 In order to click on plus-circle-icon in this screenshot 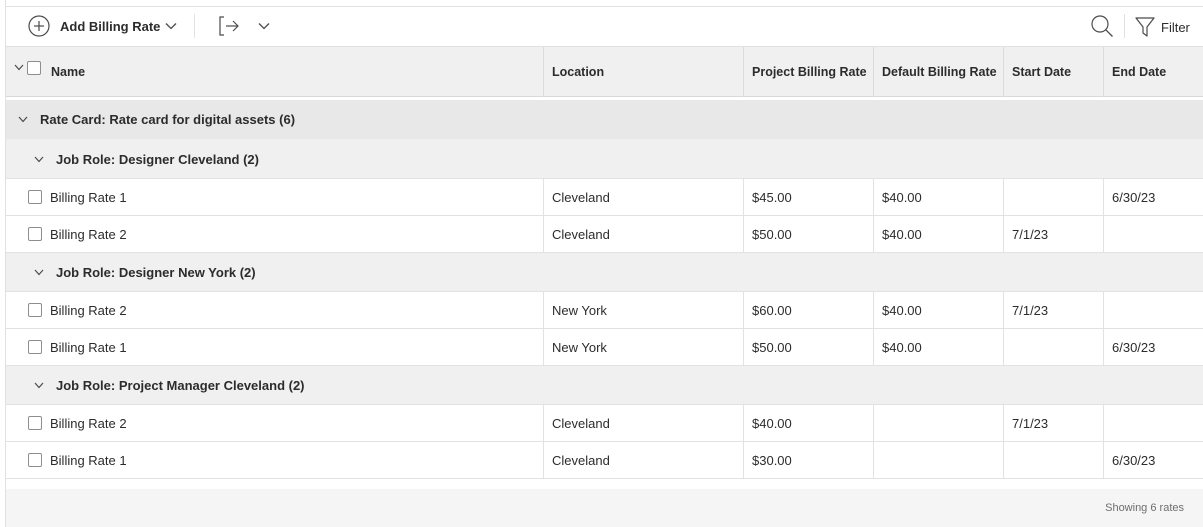, I will do `click(39, 26)`.